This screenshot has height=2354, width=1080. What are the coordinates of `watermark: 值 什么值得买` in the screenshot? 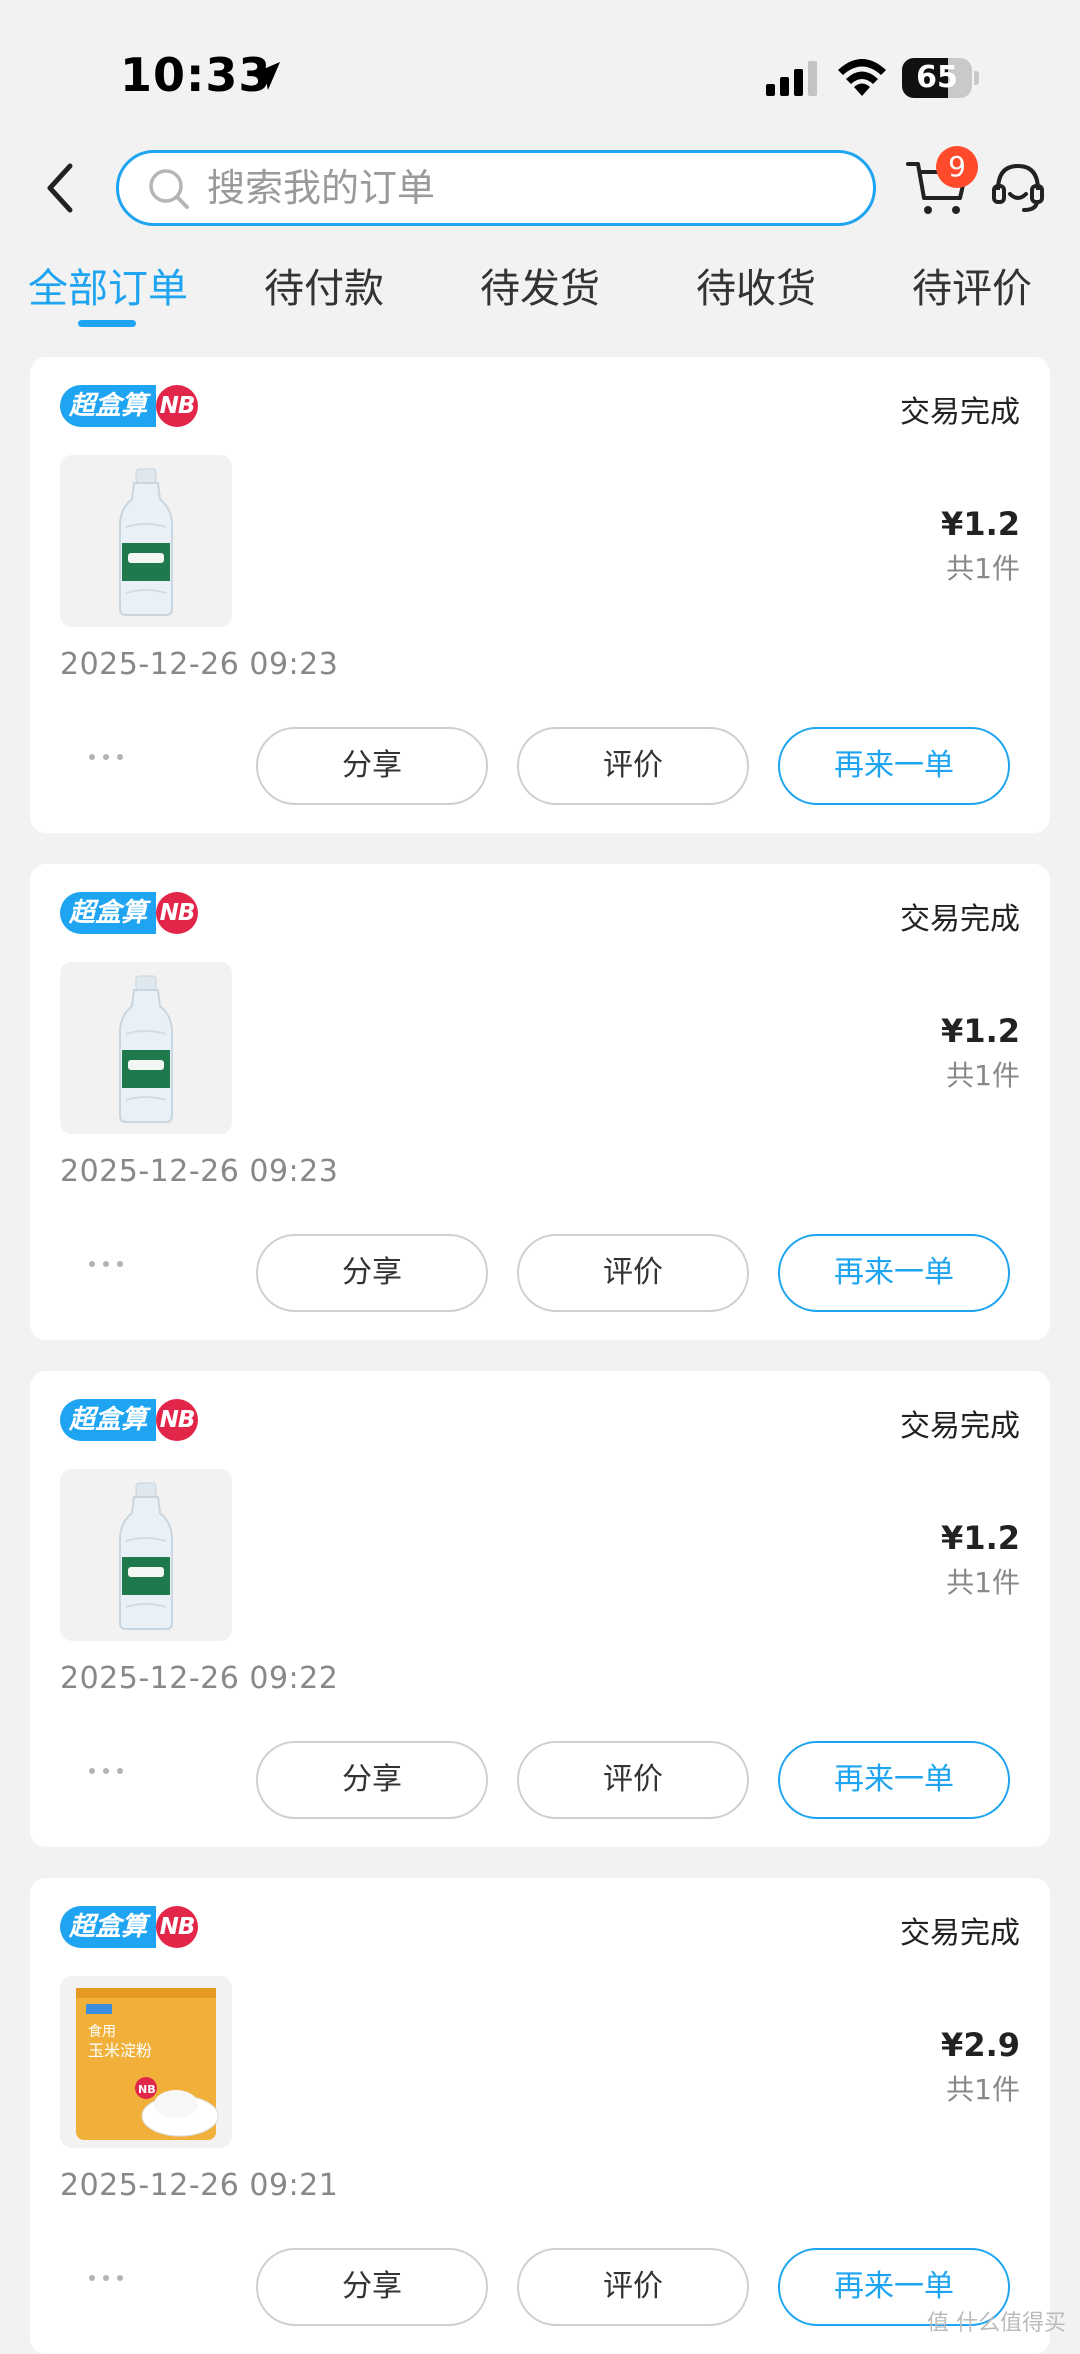 It's located at (996, 2323).